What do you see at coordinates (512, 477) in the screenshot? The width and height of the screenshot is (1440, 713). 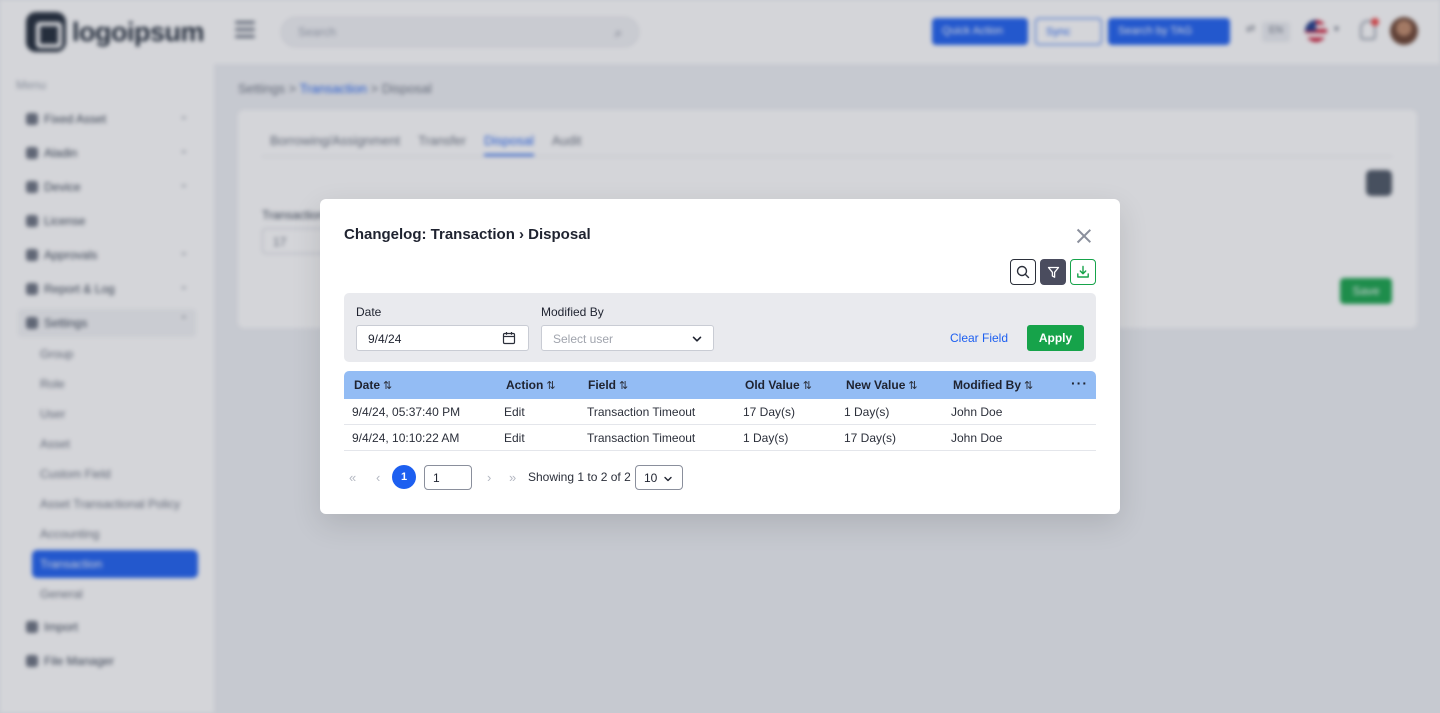 I see `last-page-icon: »` at bounding box center [512, 477].